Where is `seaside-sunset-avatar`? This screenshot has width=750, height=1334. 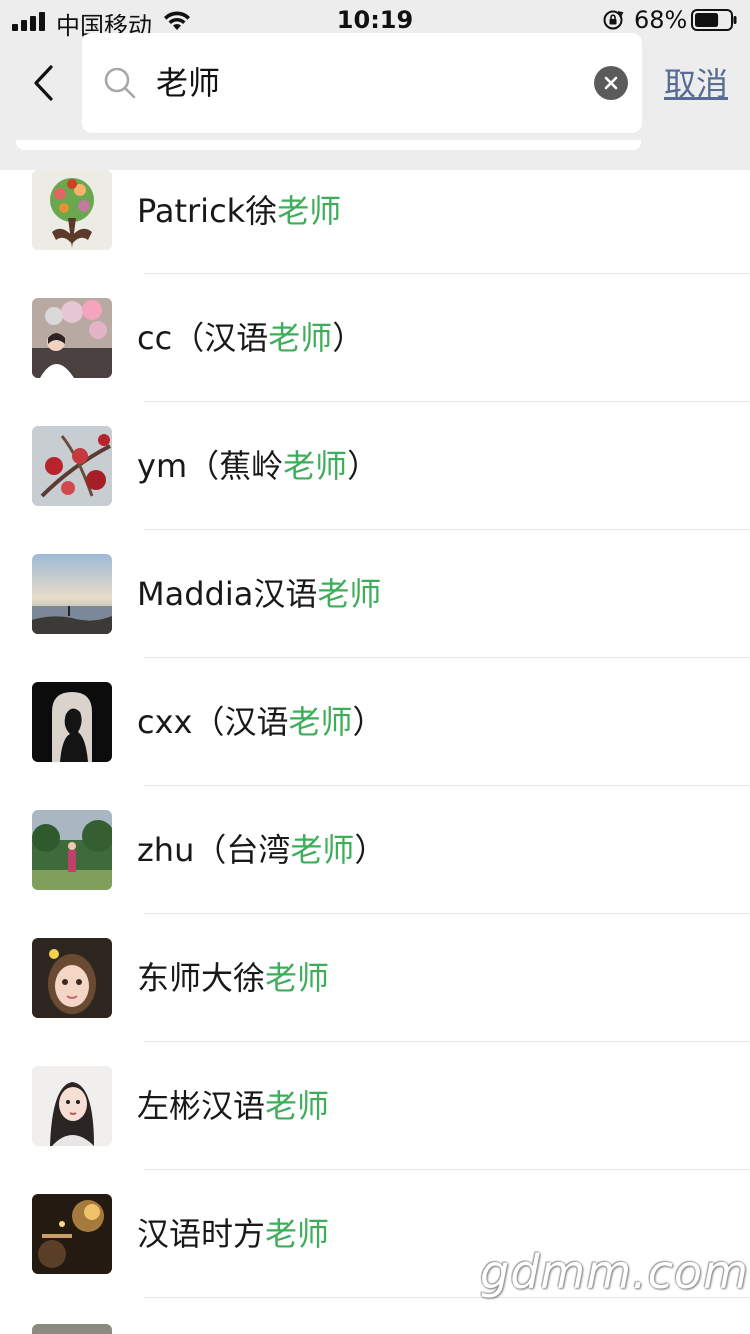
seaside-sunset-avatar is located at coordinates (72, 594).